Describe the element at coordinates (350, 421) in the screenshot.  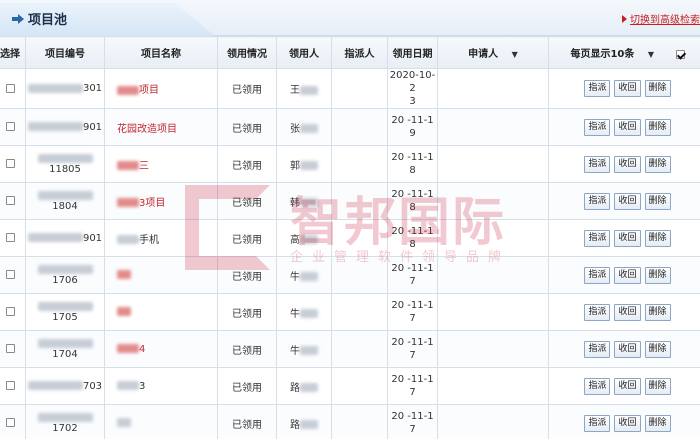
I see `table-row: 1702 已领用 路 20 -11-1 7 指派 收回 删除` at that location.